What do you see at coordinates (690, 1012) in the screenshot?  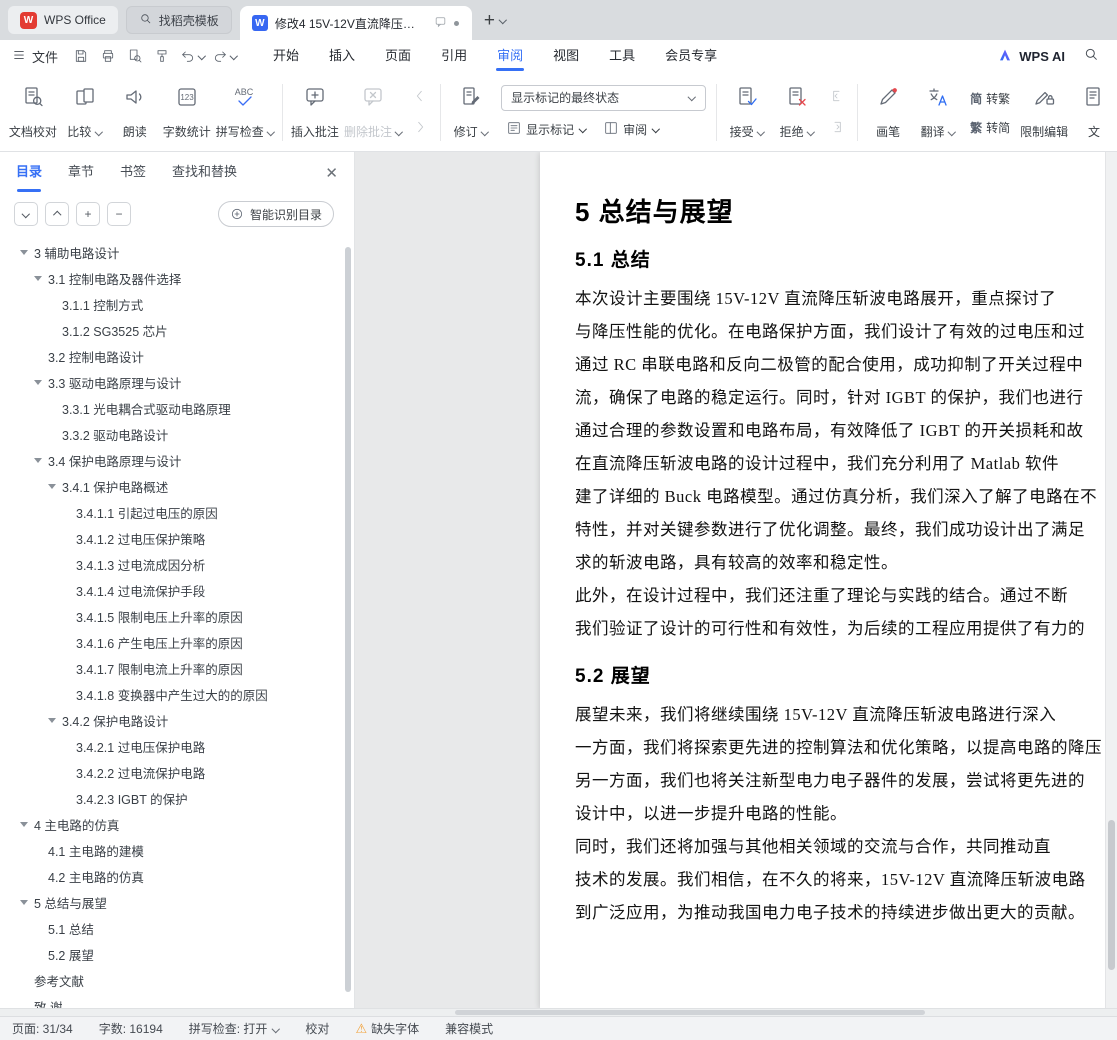 I see `horizontal-scrollbar-thumb` at bounding box center [690, 1012].